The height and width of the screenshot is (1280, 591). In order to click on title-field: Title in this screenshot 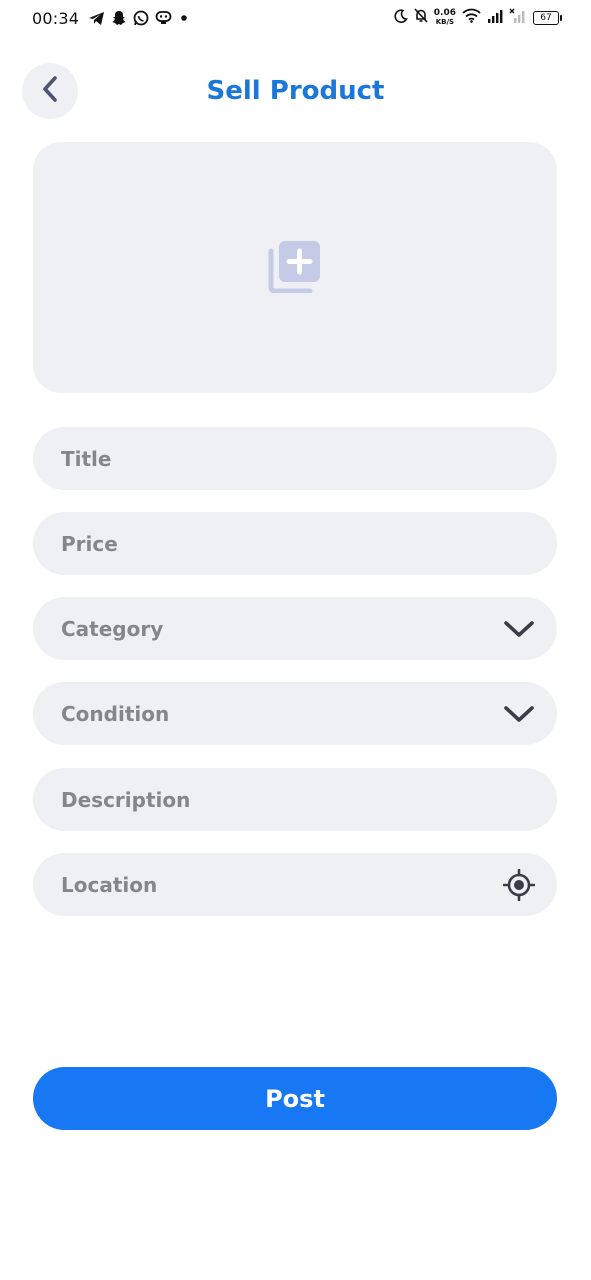, I will do `click(295, 458)`.